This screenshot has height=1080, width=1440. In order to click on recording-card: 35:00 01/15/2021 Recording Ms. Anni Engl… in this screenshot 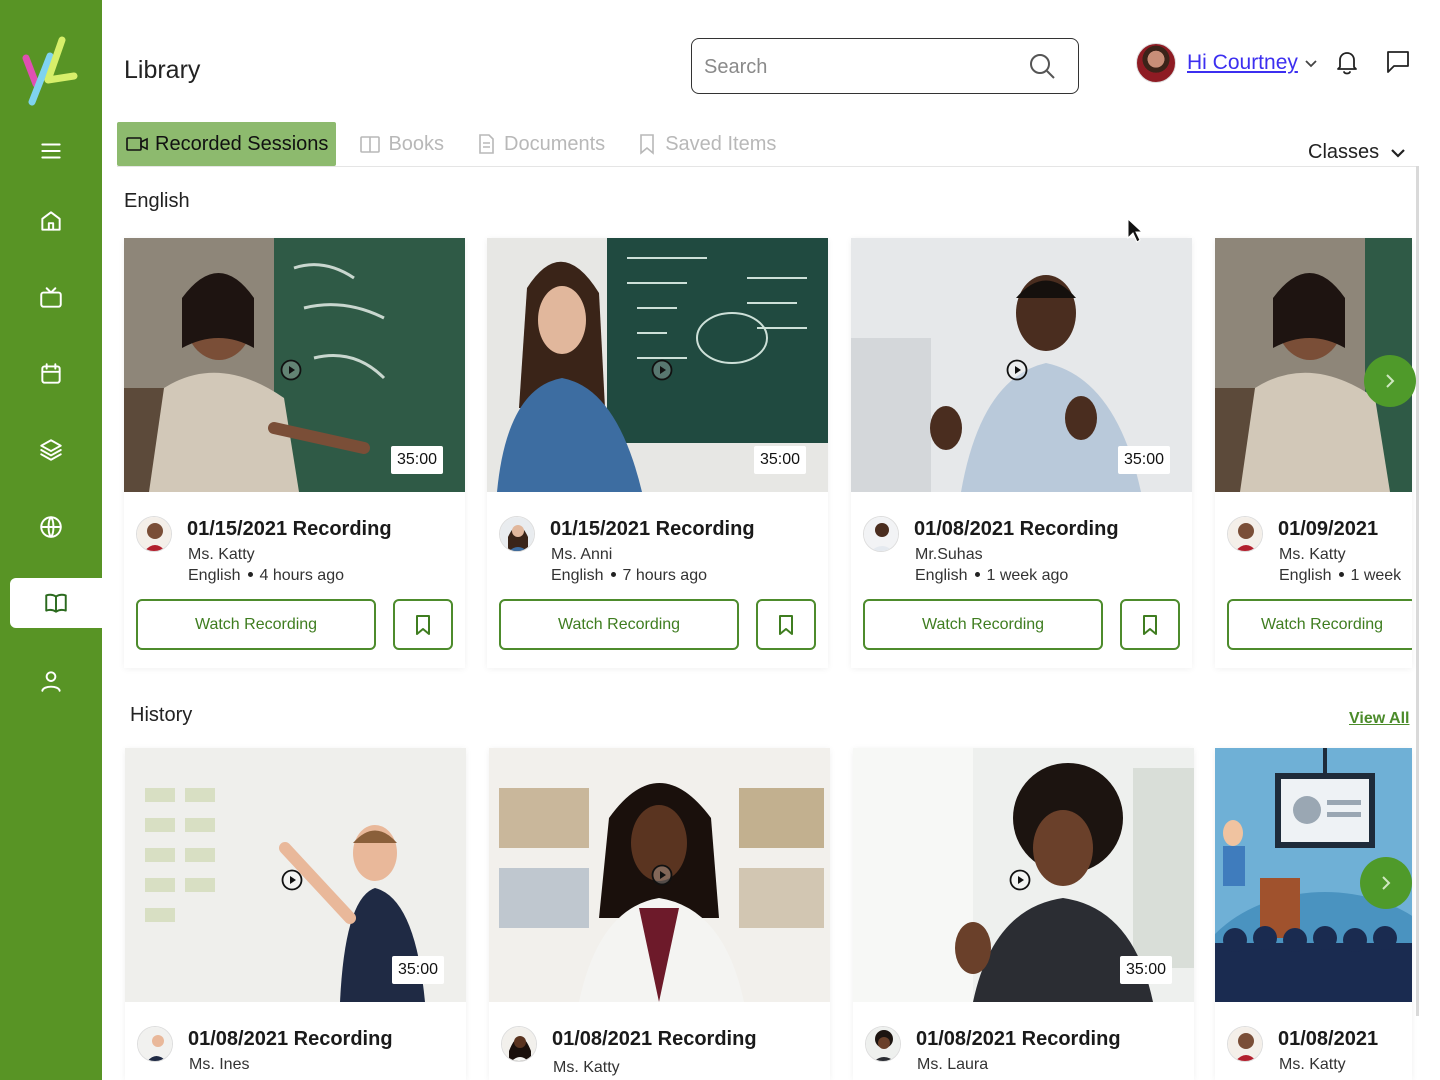, I will do `click(657, 453)`.